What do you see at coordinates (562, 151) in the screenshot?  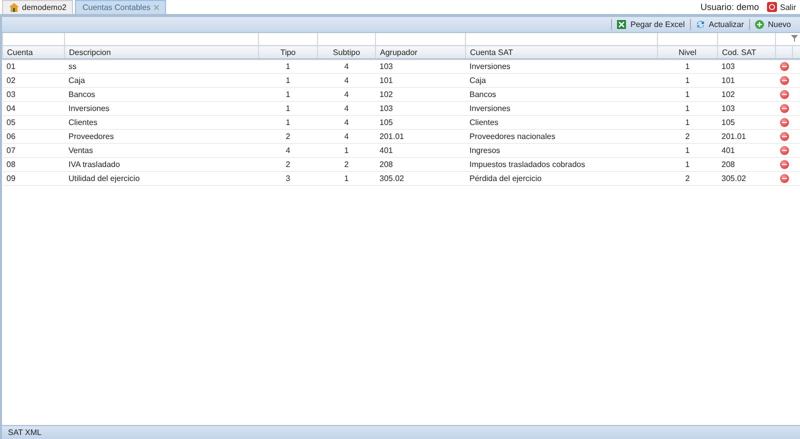 I see `table-cell: Ingresos` at bounding box center [562, 151].